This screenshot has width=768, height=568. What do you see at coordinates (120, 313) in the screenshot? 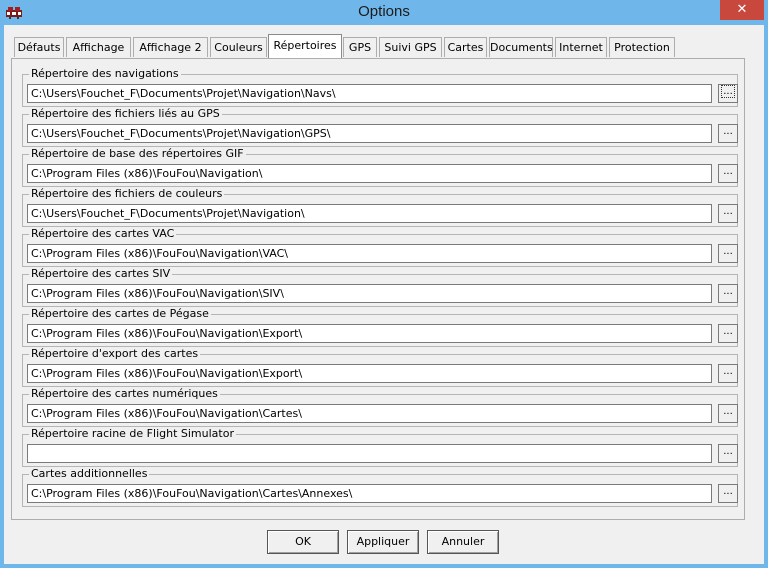
I see `group-label: Répertoire des cartes de Pégase` at bounding box center [120, 313].